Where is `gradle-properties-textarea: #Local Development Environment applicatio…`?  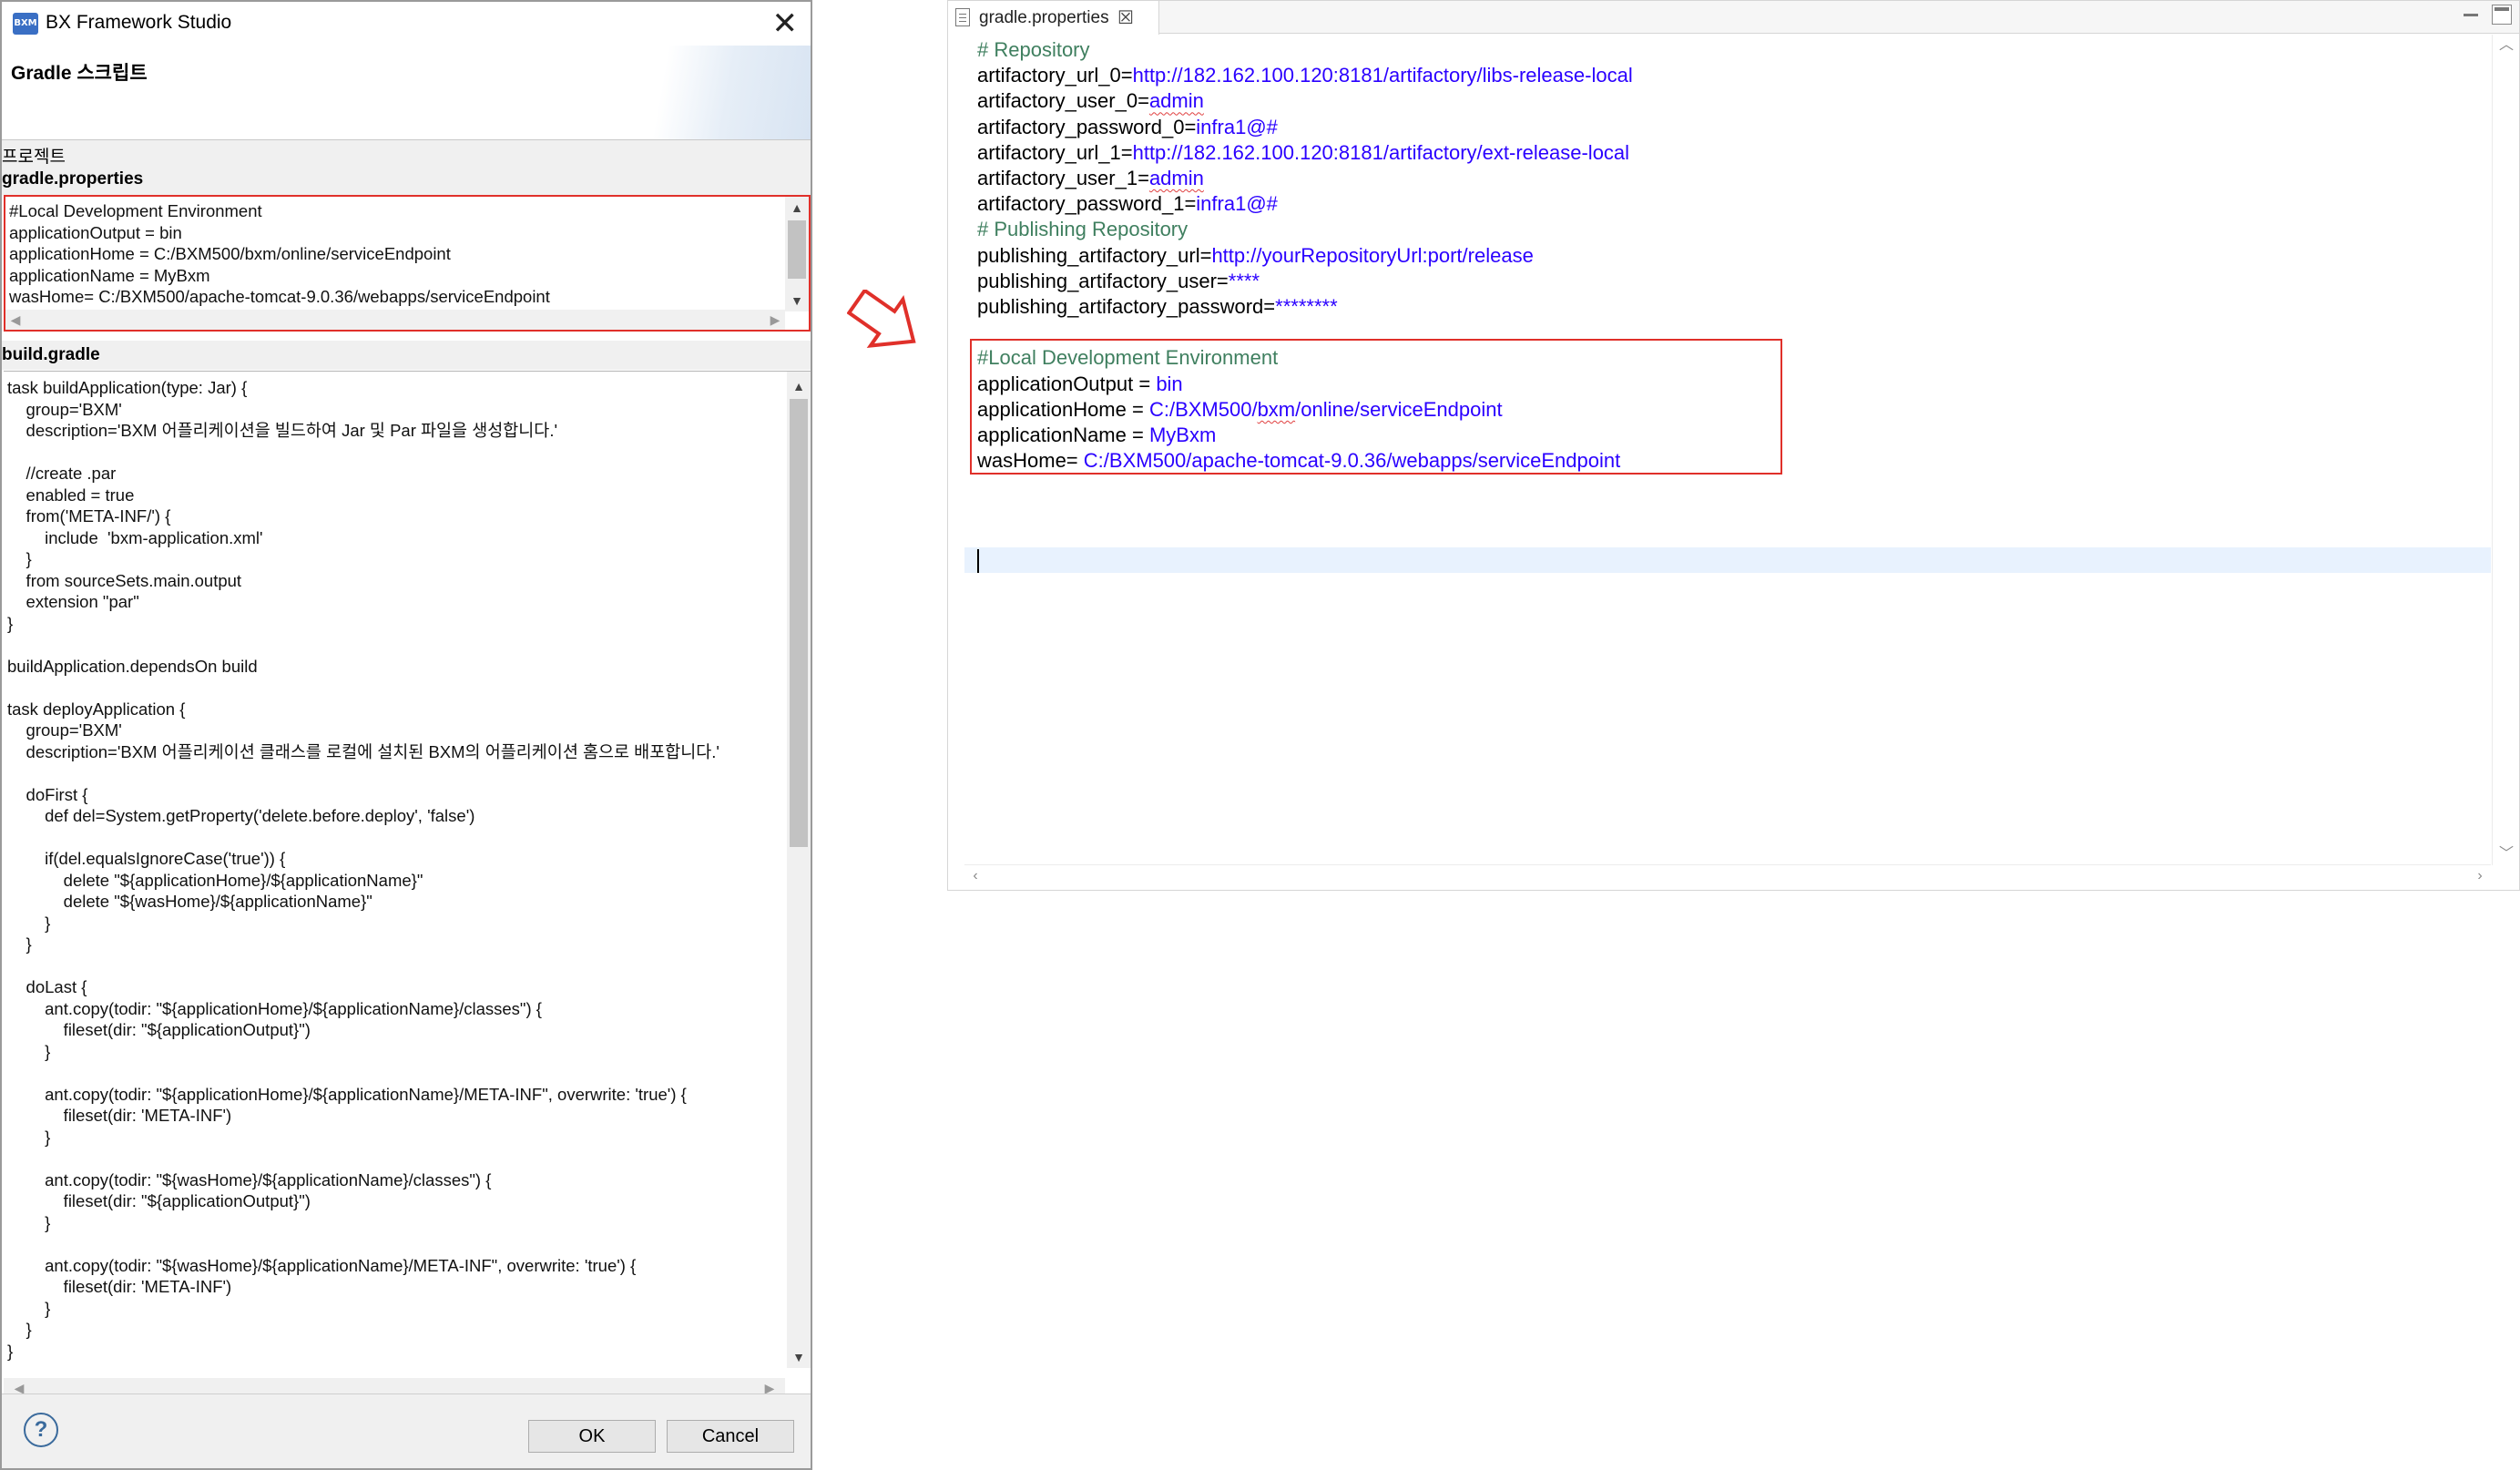 gradle-properties-textarea: #Local Development Environment applicatio… is located at coordinates (408, 264).